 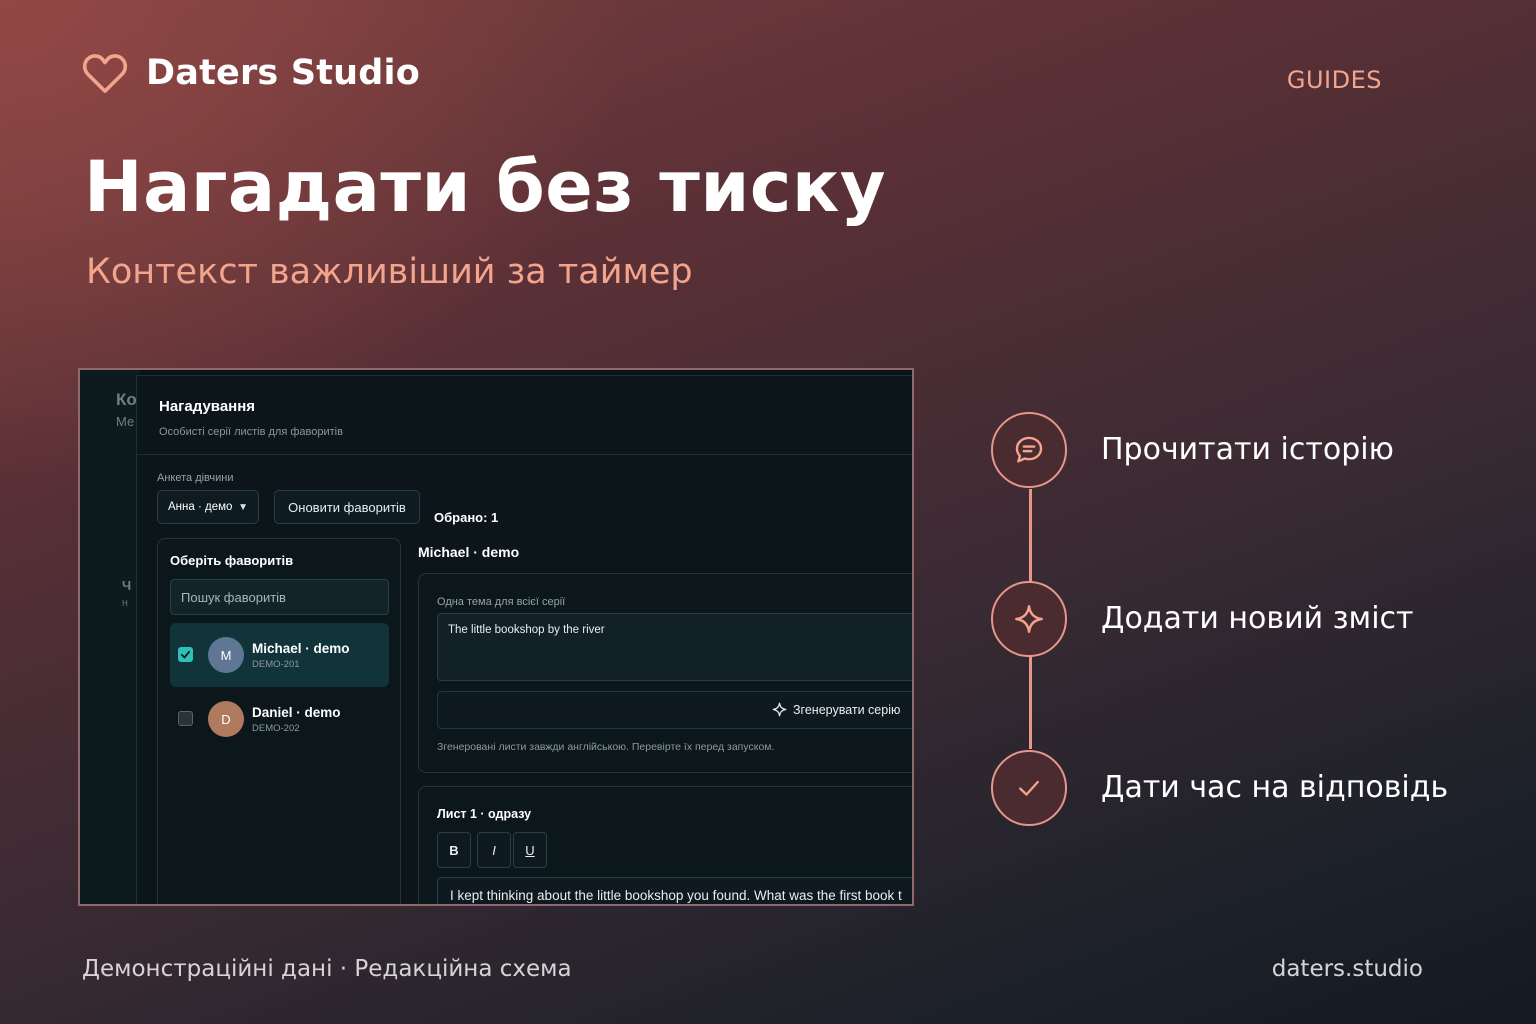 What do you see at coordinates (195, 478) in the screenshot?
I see `profile-label: Анкета дівчини` at bounding box center [195, 478].